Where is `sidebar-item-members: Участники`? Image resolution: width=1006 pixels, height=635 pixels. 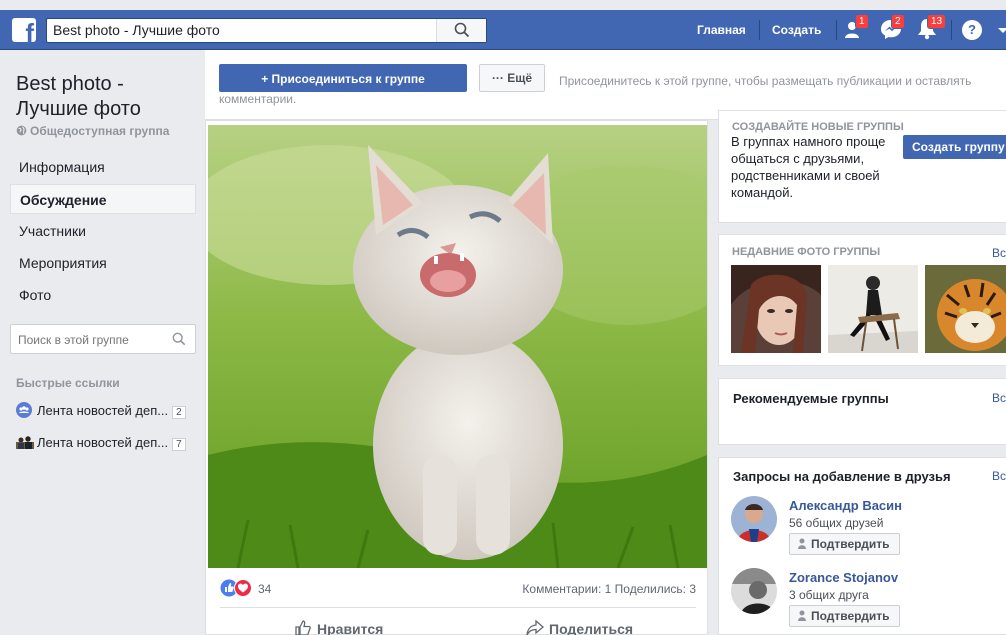
sidebar-item-members: Участники is located at coordinates (103, 231).